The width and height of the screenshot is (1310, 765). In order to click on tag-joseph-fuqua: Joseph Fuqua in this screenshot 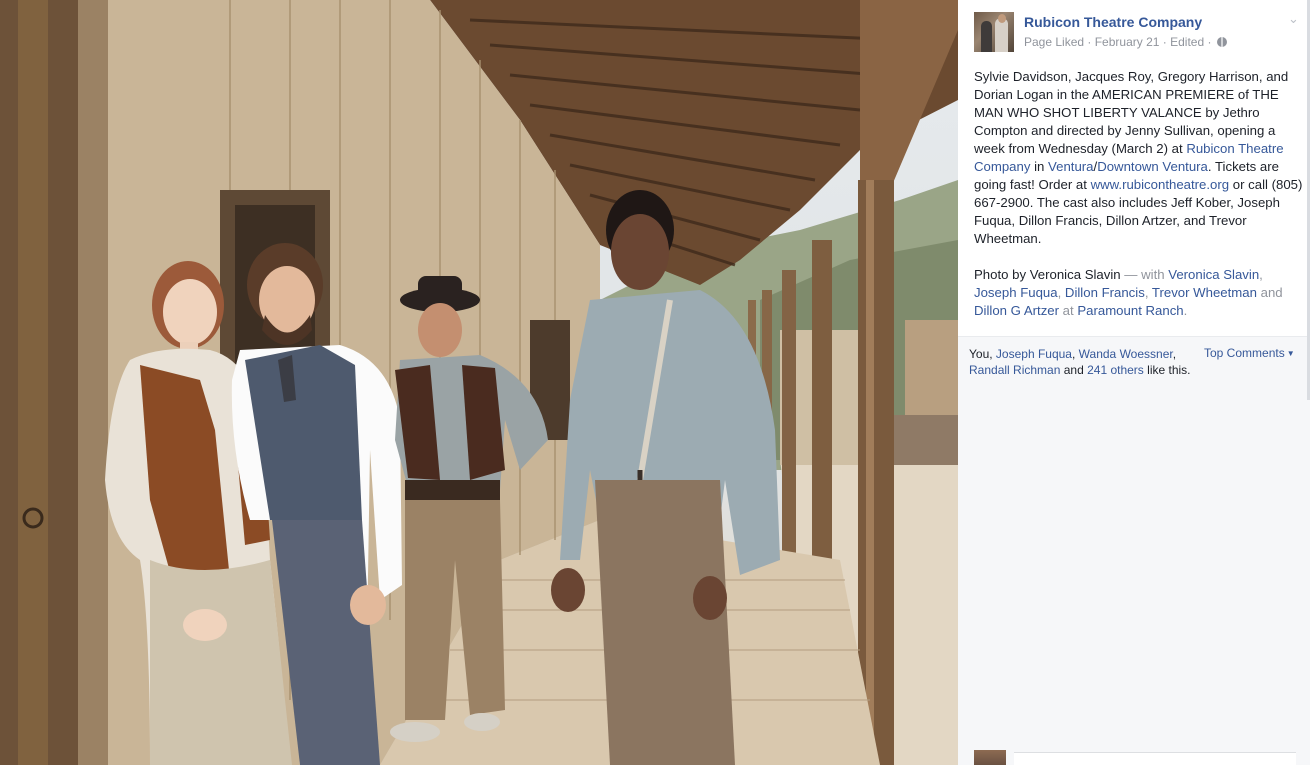, I will do `click(1016, 292)`.